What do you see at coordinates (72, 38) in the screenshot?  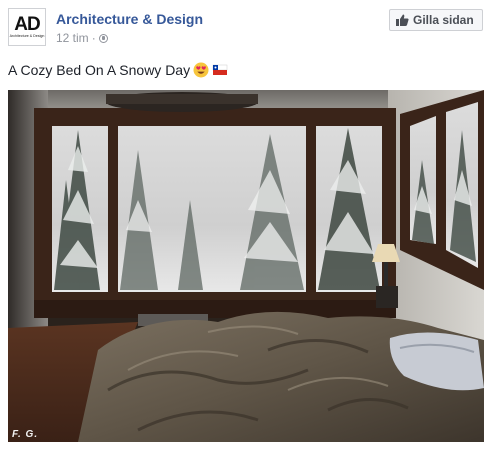 I see `post-timestamp: 12 tim` at bounding box center [72, 38].